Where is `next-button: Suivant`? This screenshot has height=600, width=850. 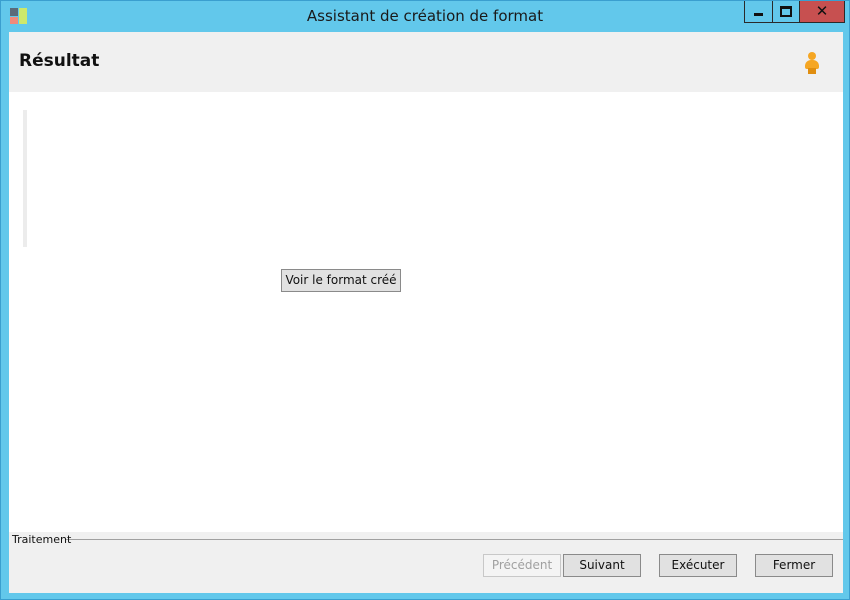
next-button: Suivant is located at coordinates (602, 565).